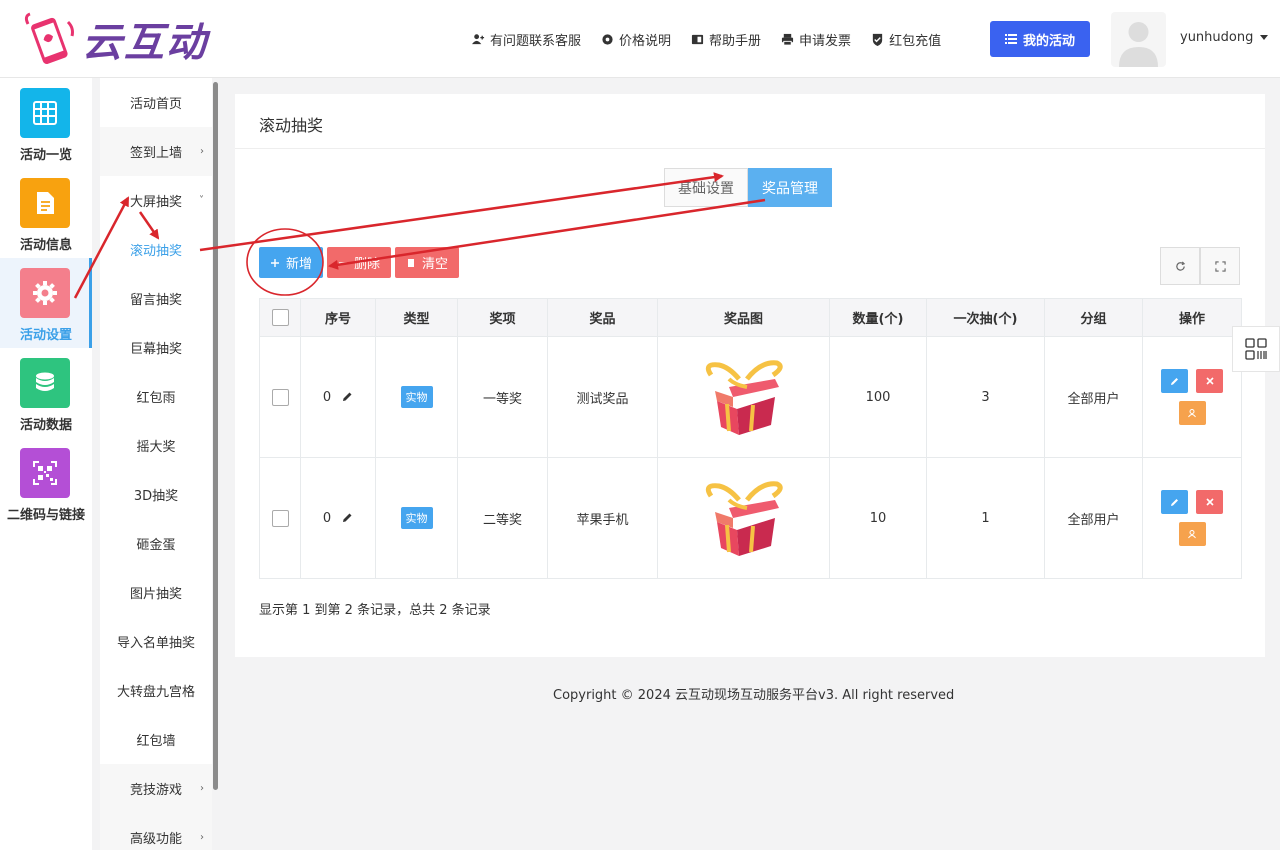  I want to click on submenu-label: 摇大奖, so click(156, 447).